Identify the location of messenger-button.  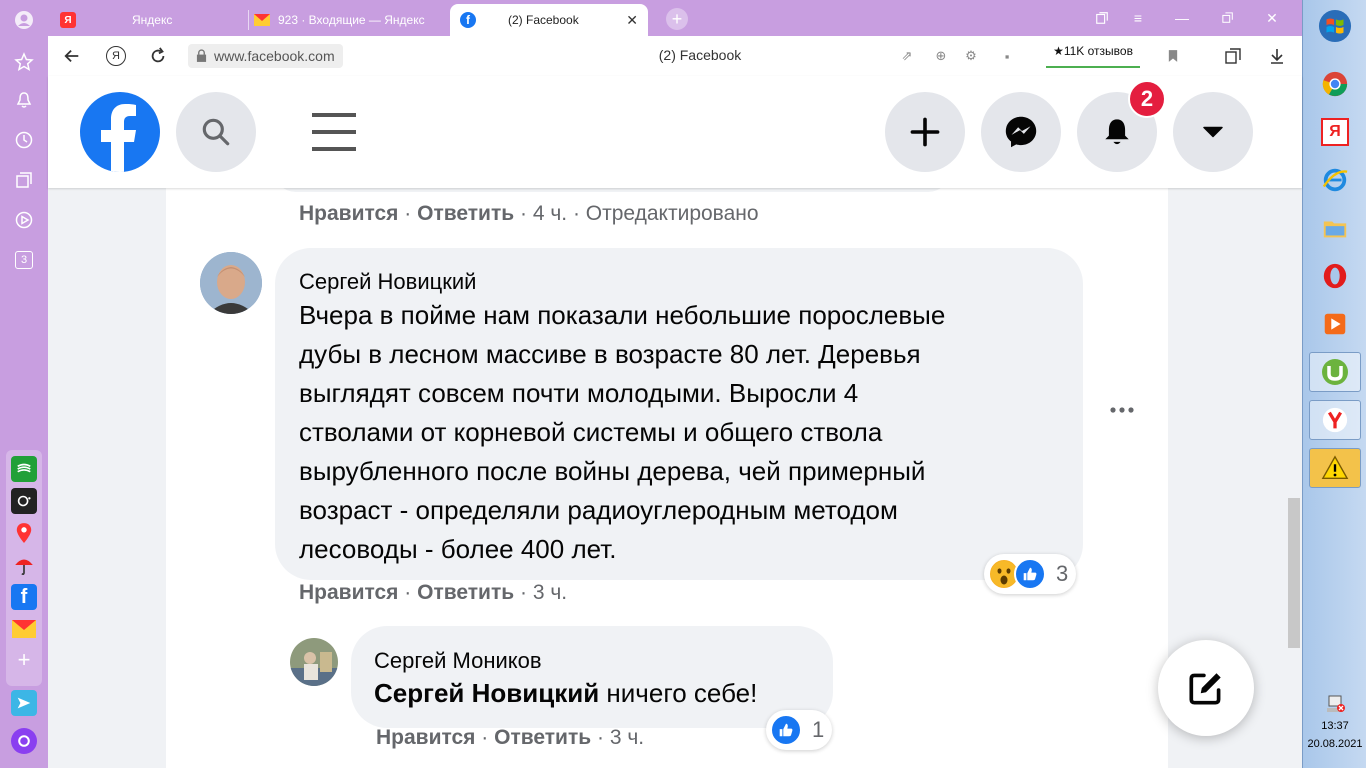
(1021, 132).